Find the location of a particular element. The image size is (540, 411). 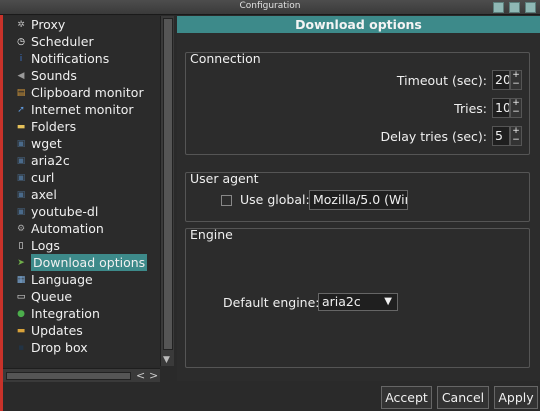

info-icon: i is located at coordinates (21, 58).